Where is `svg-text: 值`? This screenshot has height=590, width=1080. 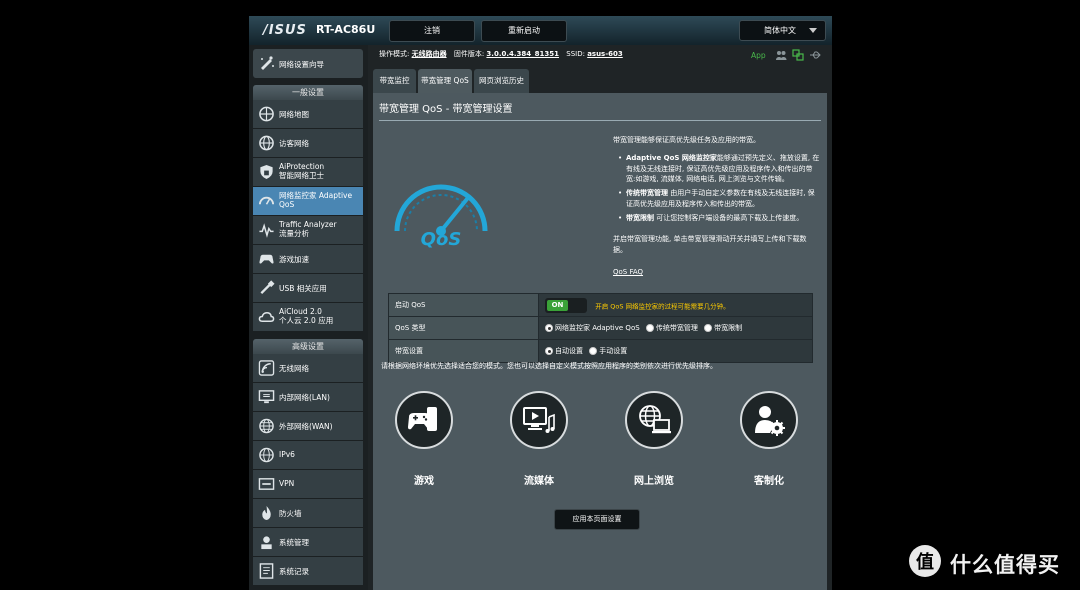 svg-text: 值 is located at coordinates (925, 562).